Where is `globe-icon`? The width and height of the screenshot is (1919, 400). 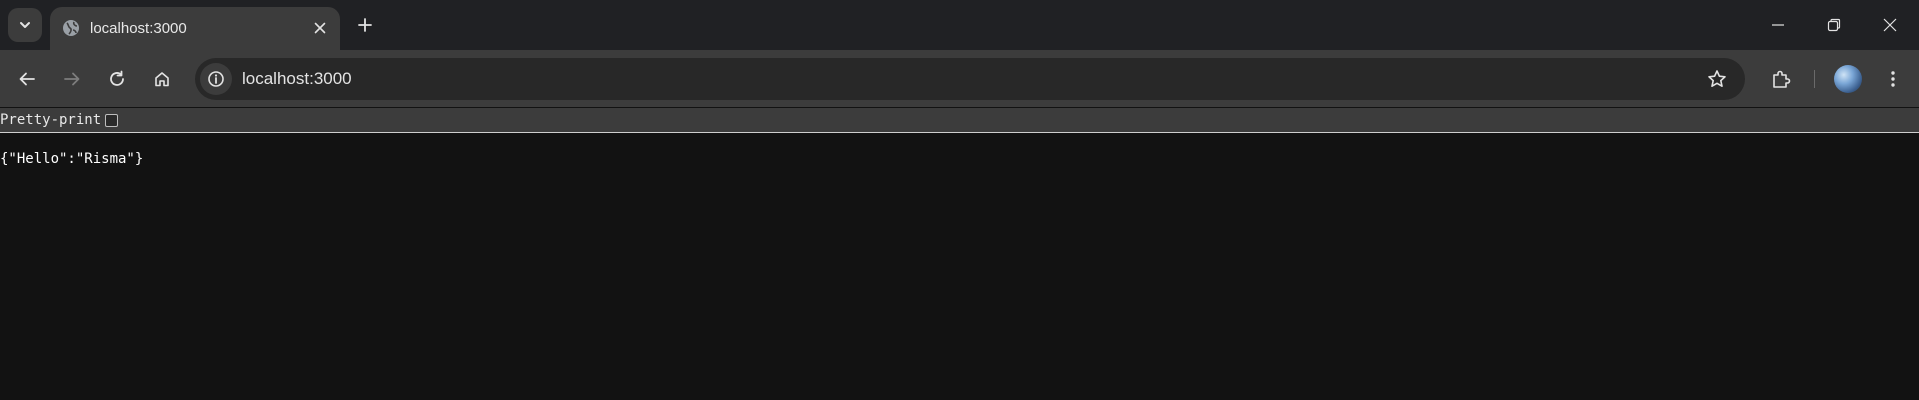
globe-icon is located at coordinates (71, 28).